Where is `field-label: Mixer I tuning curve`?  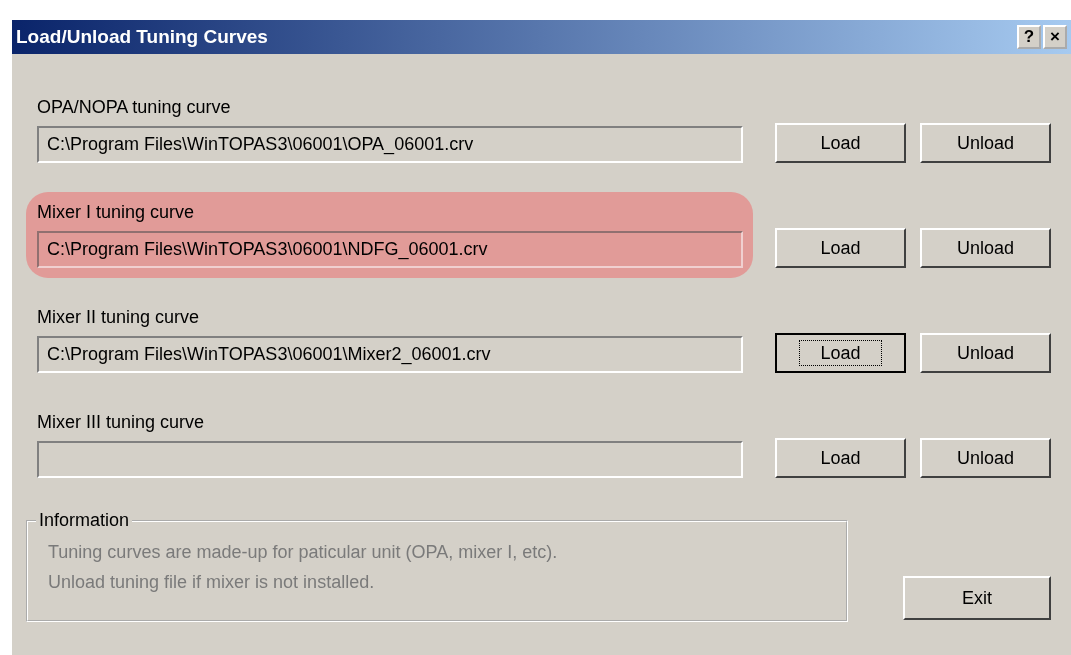
field-label: Mixer I tuning curve is located at coordinates (116, 212).